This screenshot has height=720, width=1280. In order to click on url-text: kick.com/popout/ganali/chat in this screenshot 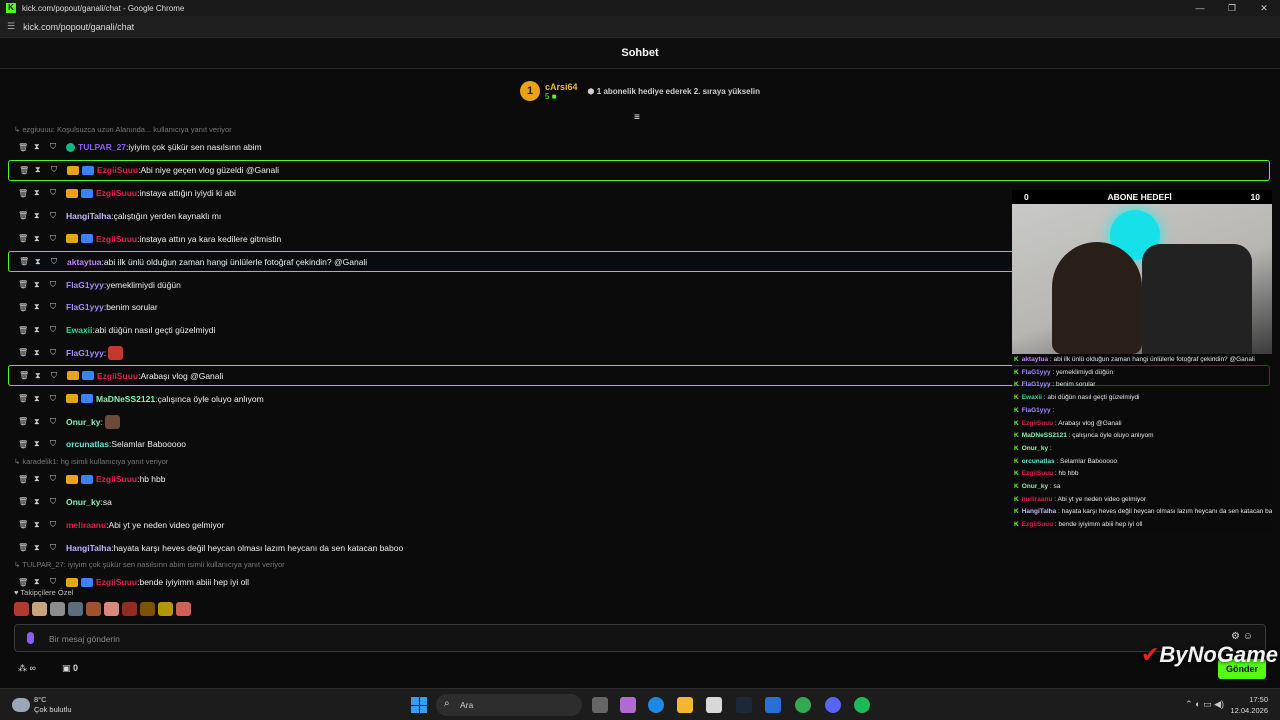, I will do `click(78, 27)`.